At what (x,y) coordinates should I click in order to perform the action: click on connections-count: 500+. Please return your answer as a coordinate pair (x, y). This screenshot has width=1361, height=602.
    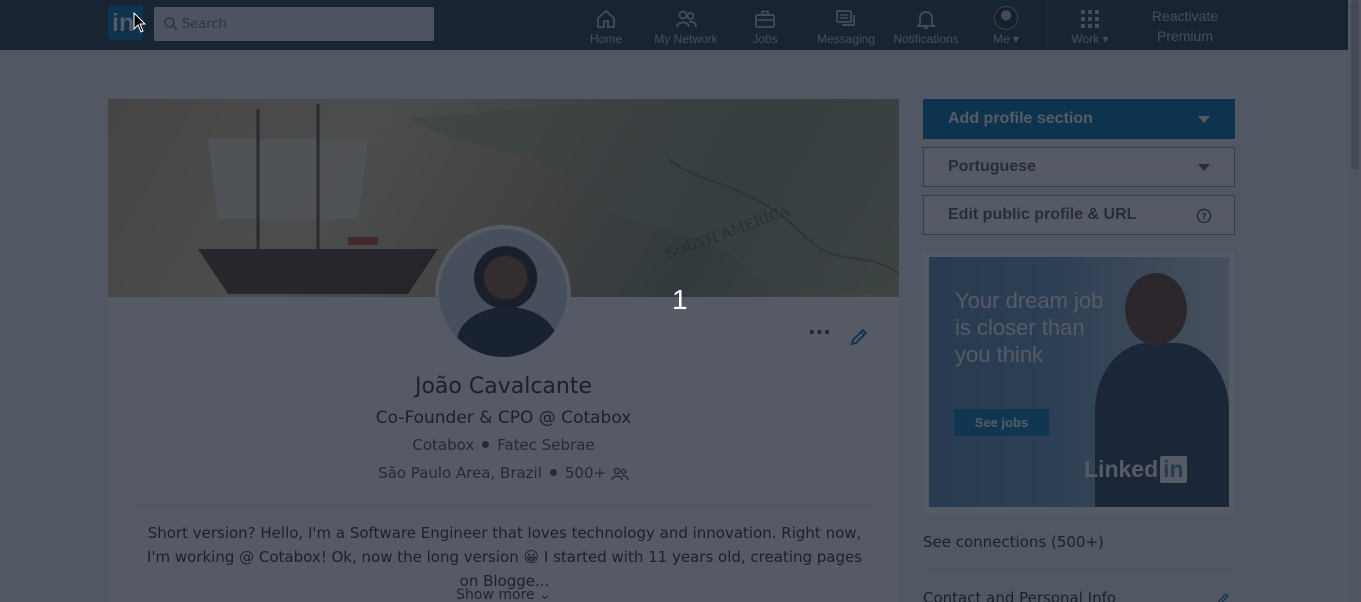
    Looking at the image, I should click on (585, 473).